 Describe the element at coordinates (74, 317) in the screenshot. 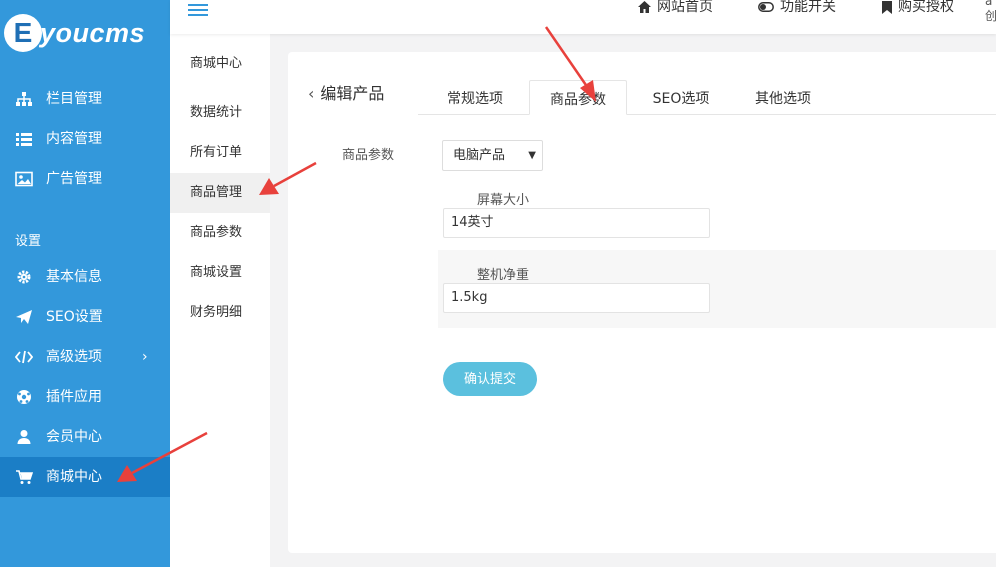

I see `sidebar-item-label: SEO设置` at that location.